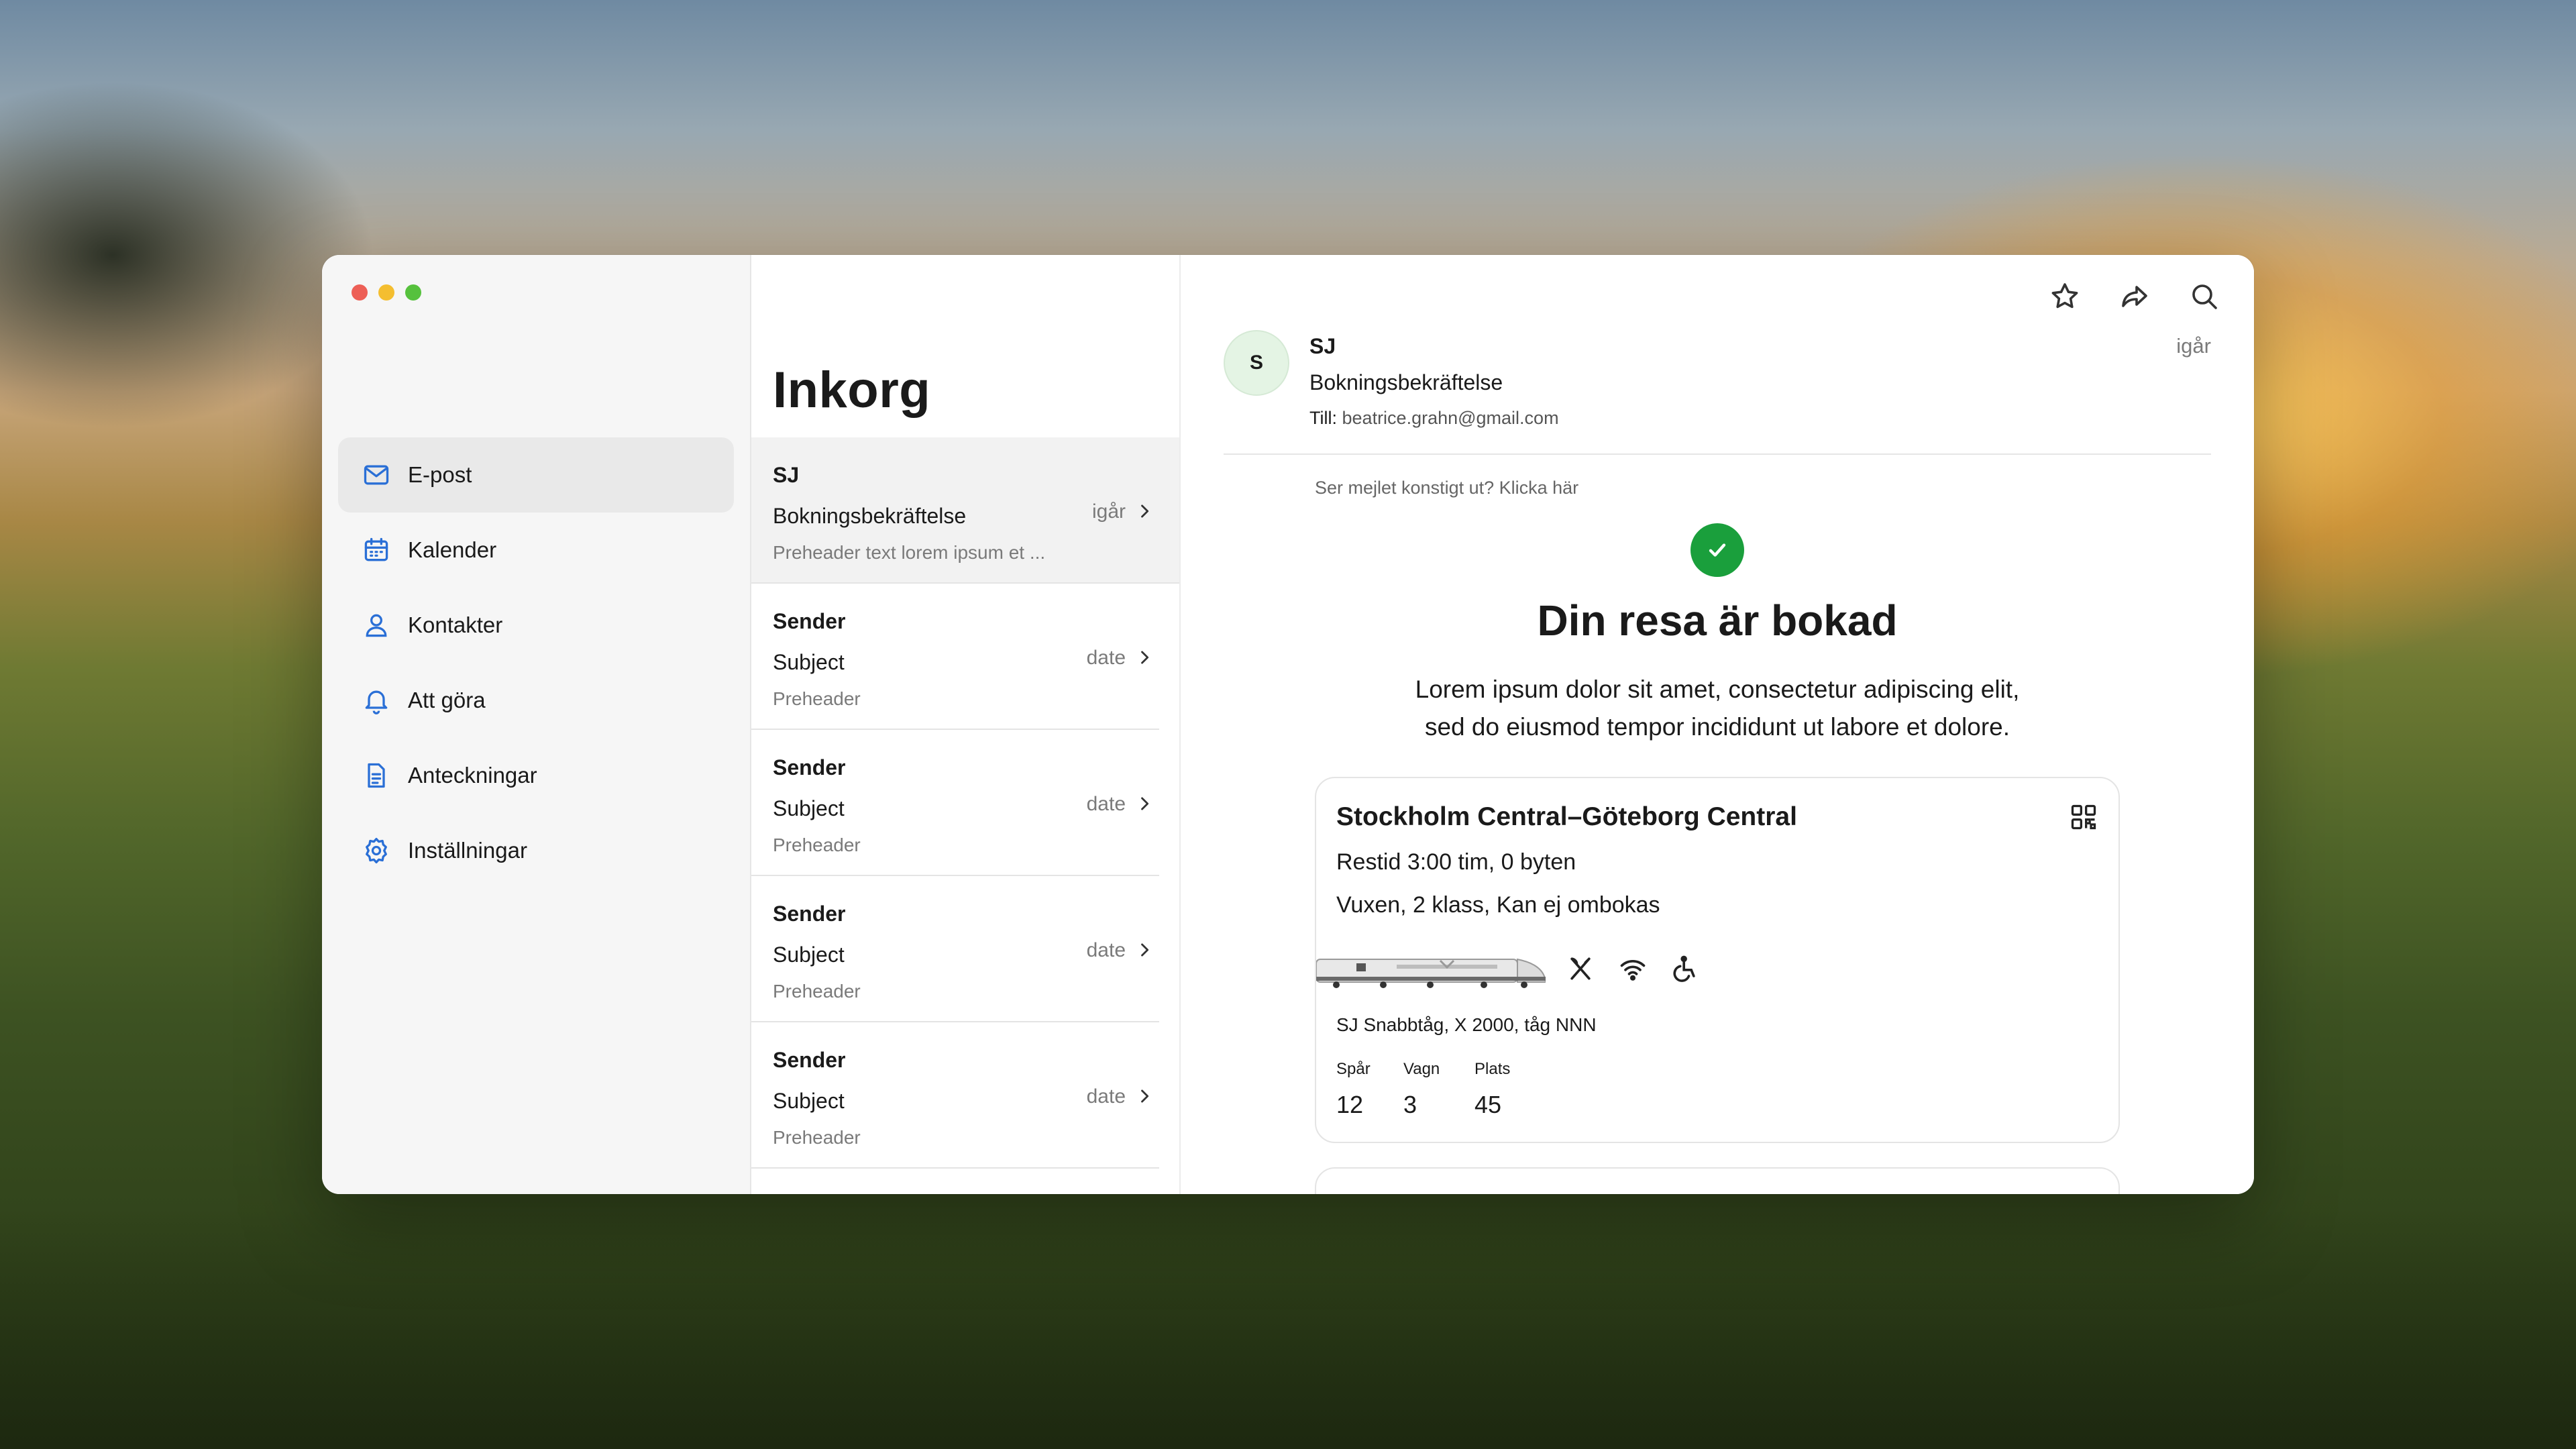 The width and height of the screenshot is (2576, 1449). What do you see at coordinates (452, 549) in the screenshot?
I see `sidebar-item-label: Kalender` at bounding box center [452, 549].